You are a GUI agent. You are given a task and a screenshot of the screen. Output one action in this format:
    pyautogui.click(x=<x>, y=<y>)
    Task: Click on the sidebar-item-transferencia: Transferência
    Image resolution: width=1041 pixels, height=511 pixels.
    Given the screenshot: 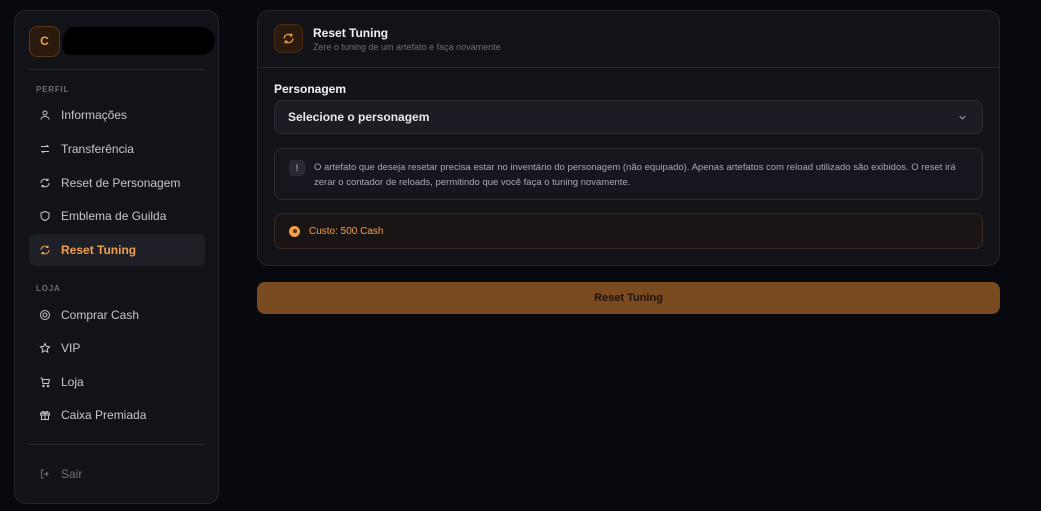 What is the action you would take?
    pyautogui.click(x=117, y=149)
    